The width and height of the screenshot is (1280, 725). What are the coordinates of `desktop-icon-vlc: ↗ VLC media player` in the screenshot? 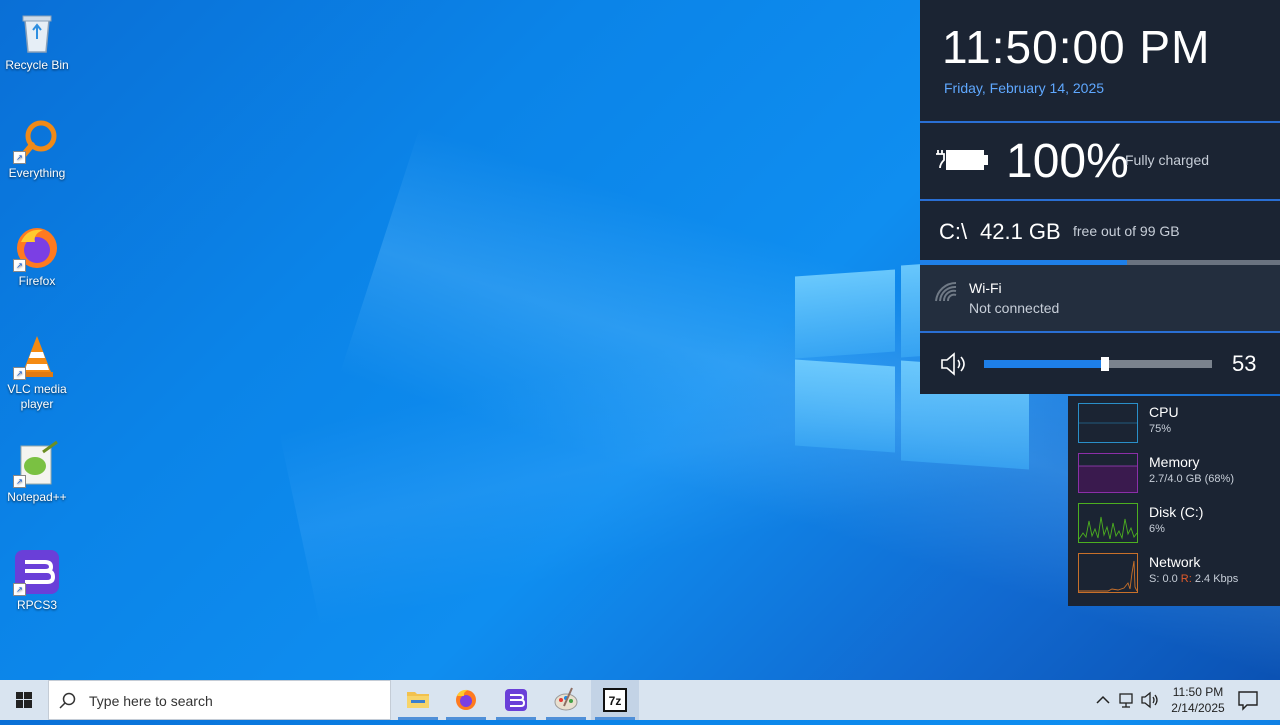 It's located at (37, 370).